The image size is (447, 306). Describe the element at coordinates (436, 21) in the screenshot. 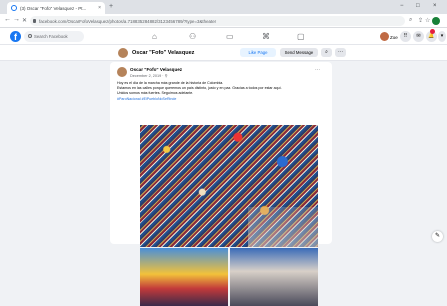

I see `profile-icon` at that location.